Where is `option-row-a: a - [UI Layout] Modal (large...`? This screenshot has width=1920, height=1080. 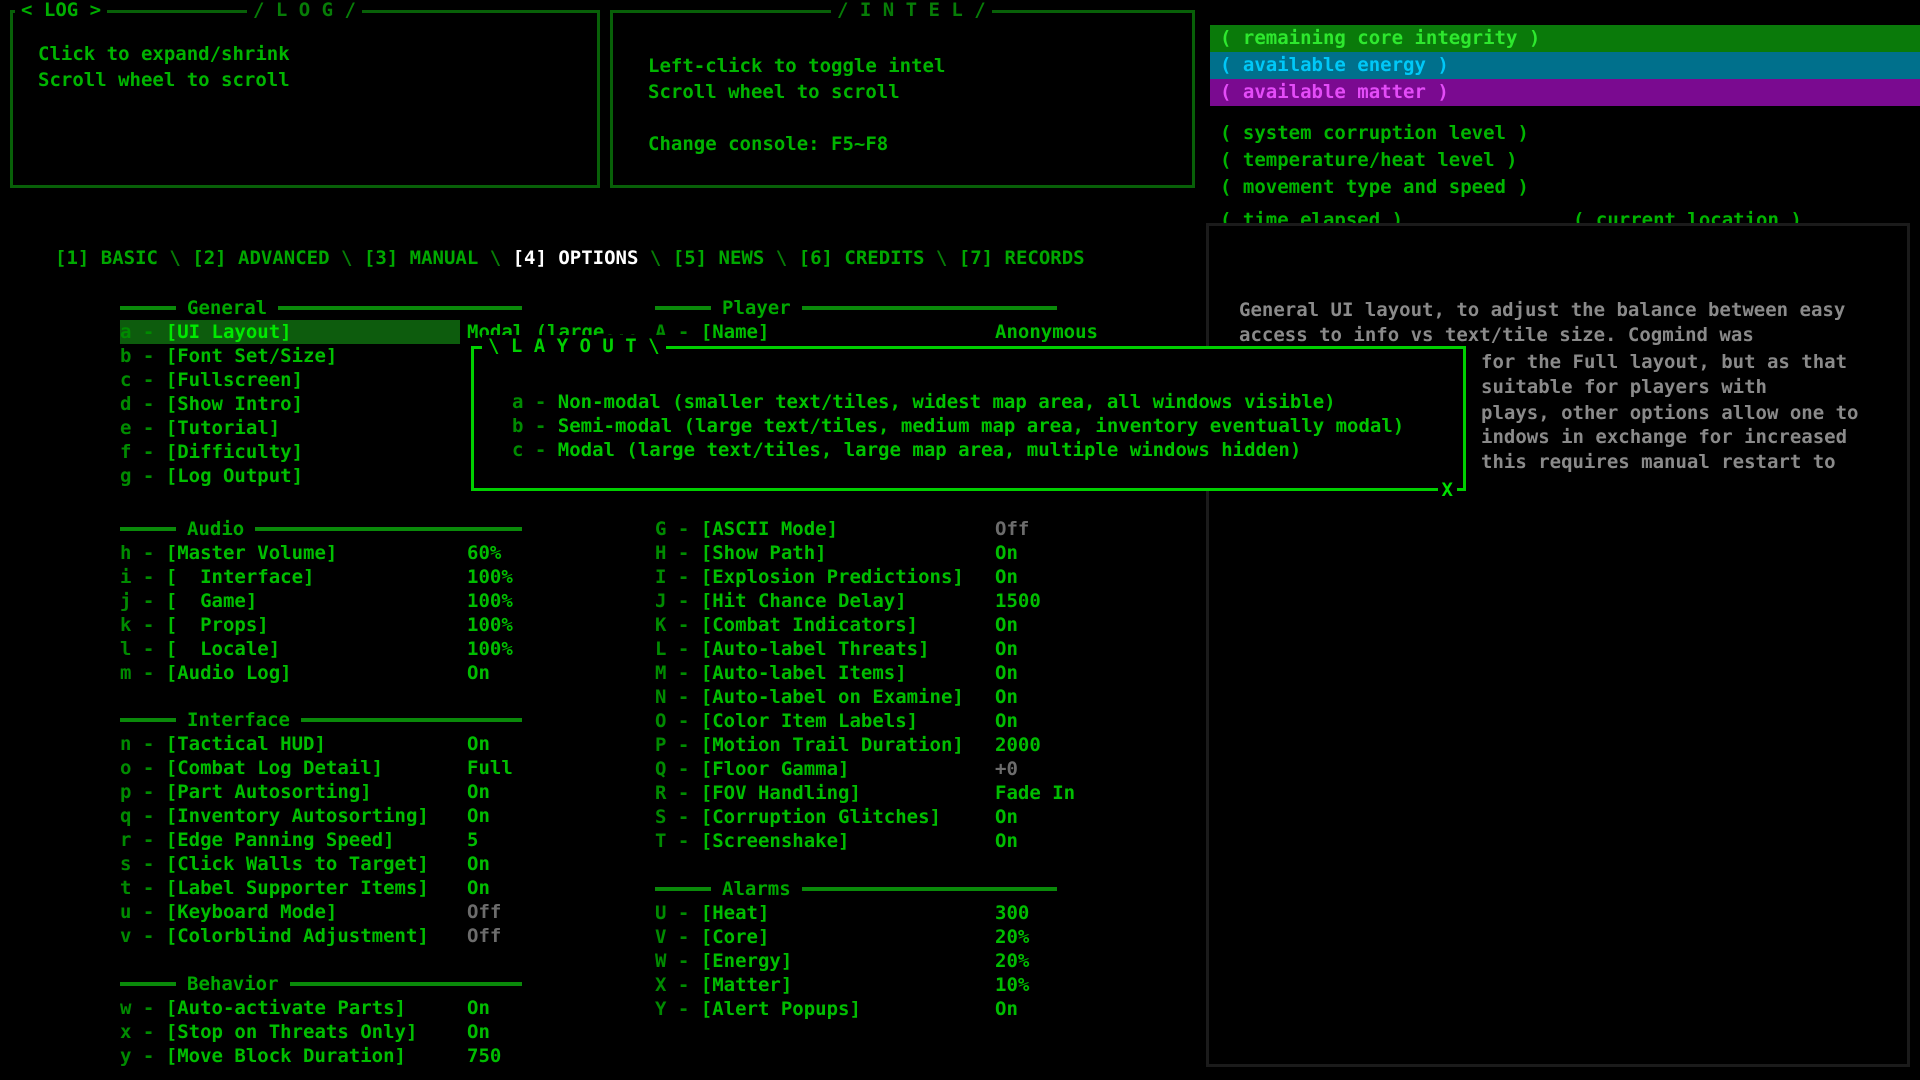
option-row-a: a - [UI Layout] Modal (large... is located at coordinates (379, 332).